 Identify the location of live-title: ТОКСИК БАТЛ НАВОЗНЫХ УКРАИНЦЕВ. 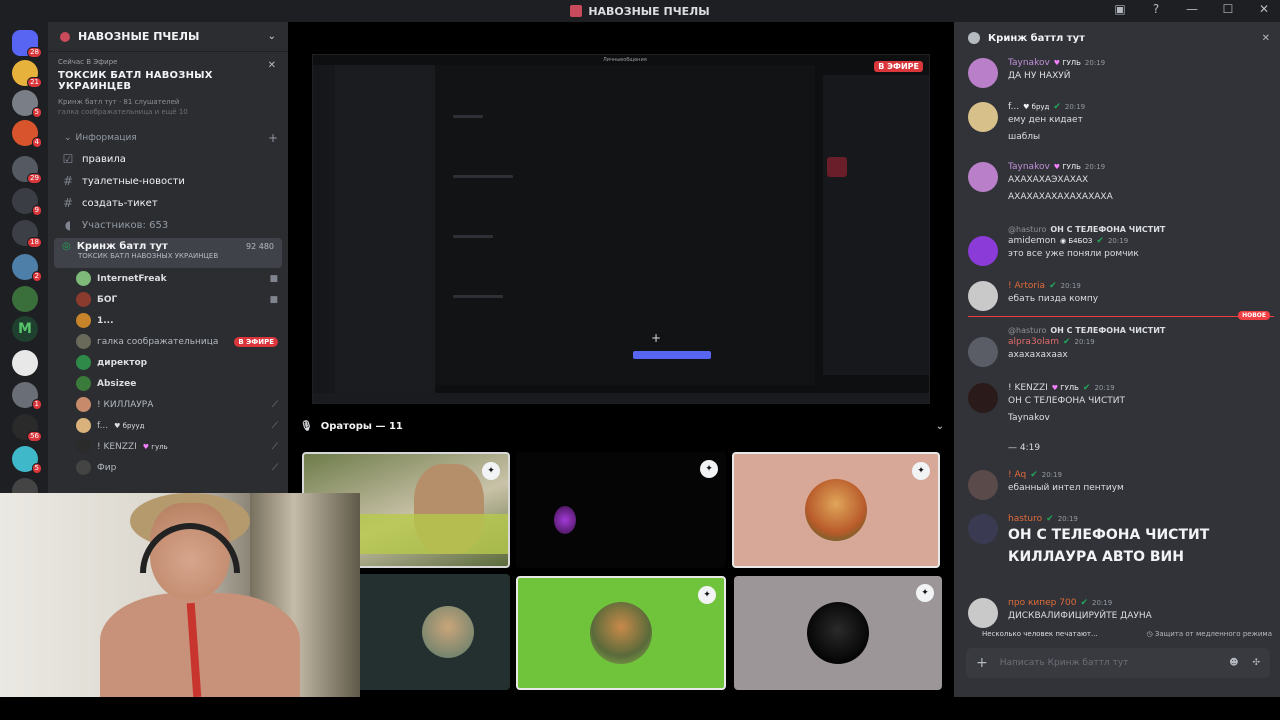
(135, 81).